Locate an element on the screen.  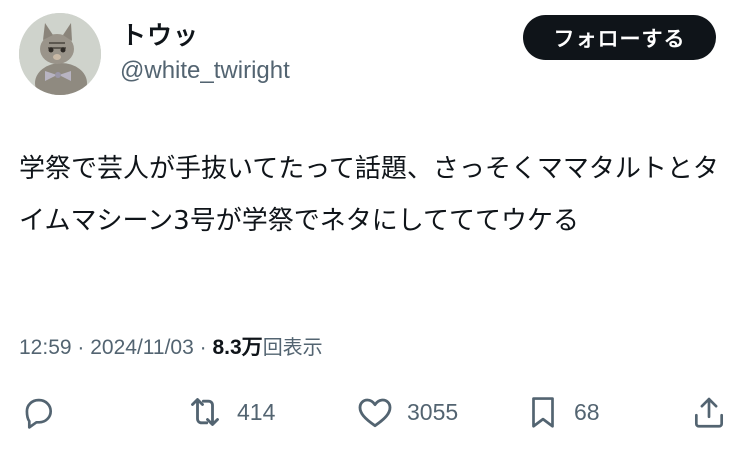
views-label: 回表示 is located at coordinates (292, 347).